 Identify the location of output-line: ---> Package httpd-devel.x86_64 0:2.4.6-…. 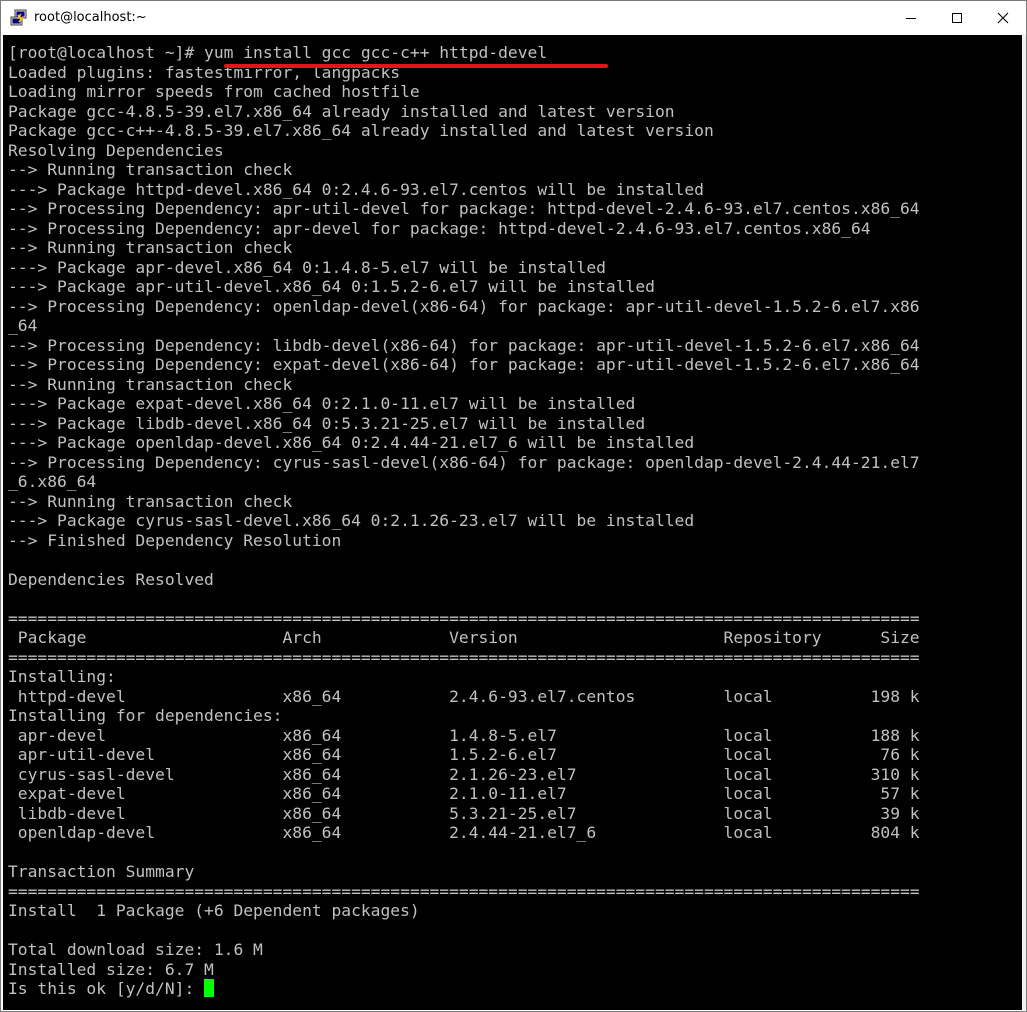
(356, 189).